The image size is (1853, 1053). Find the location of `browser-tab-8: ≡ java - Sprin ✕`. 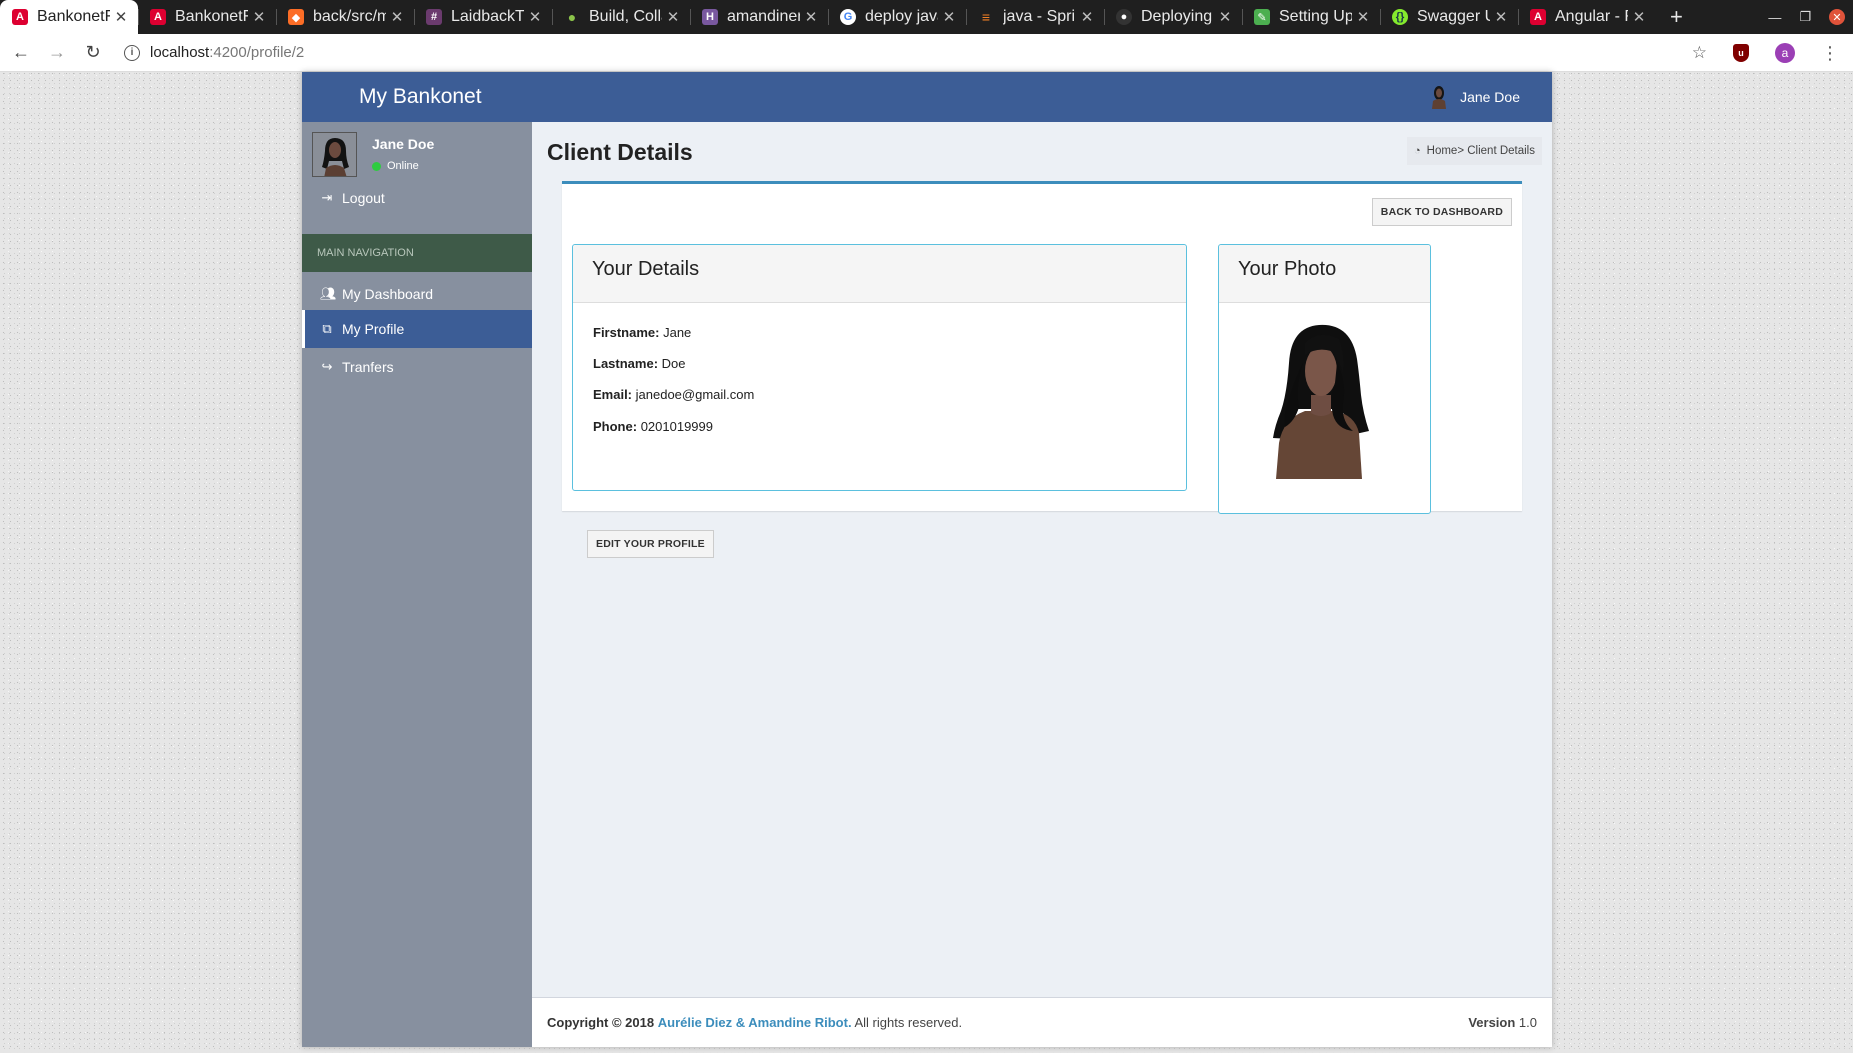

browser-tab-8: ≡ java - Sprin ✕ is located at coordinates (1035, 17).